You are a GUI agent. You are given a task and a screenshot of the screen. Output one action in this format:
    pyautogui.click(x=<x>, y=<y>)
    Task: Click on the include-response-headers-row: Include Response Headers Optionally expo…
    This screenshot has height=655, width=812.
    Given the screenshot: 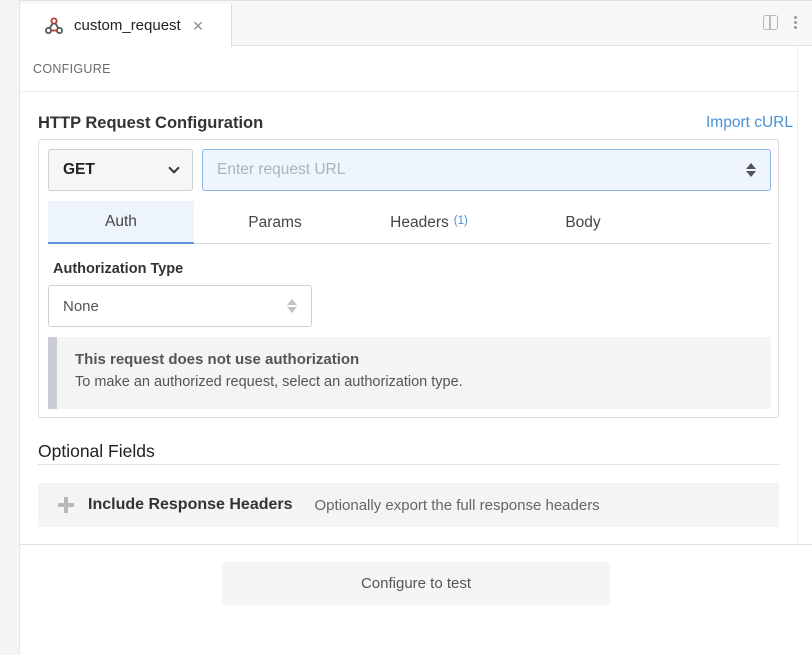 What is the action you would take?
    pyautogui.click(x=408, y=505)
    